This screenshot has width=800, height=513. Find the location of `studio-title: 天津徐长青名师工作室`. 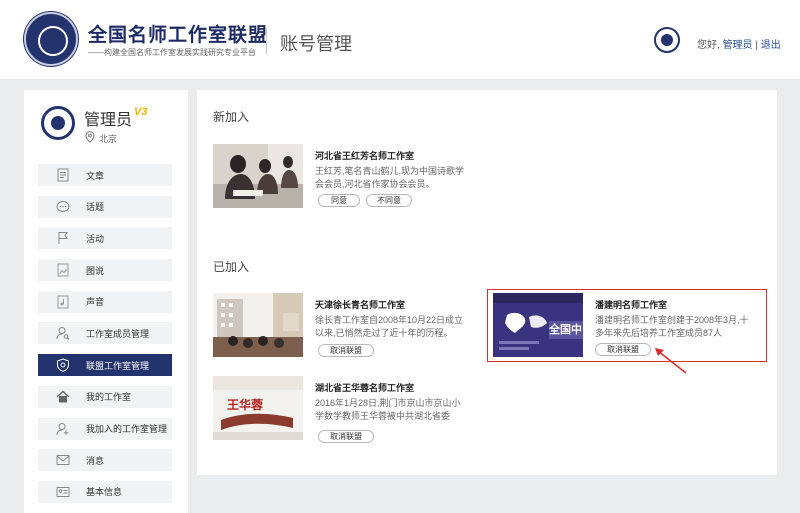

studio-title: 天津徐长青名师工作室 is located at coordinates (360, 304).